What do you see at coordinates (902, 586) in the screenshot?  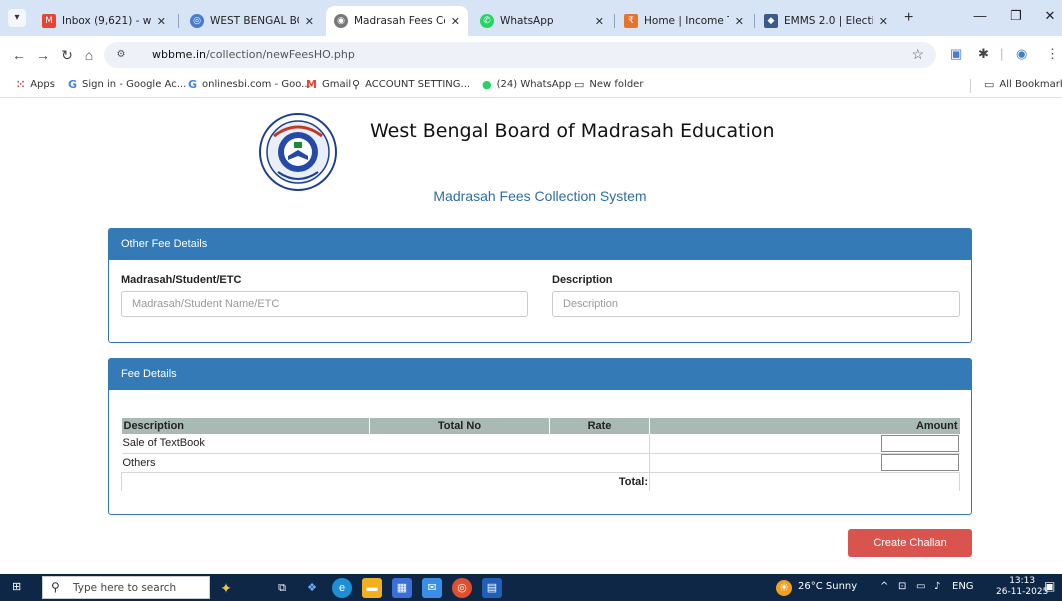 I see `network-icon: ⊡` at bounding box center [902, 586].